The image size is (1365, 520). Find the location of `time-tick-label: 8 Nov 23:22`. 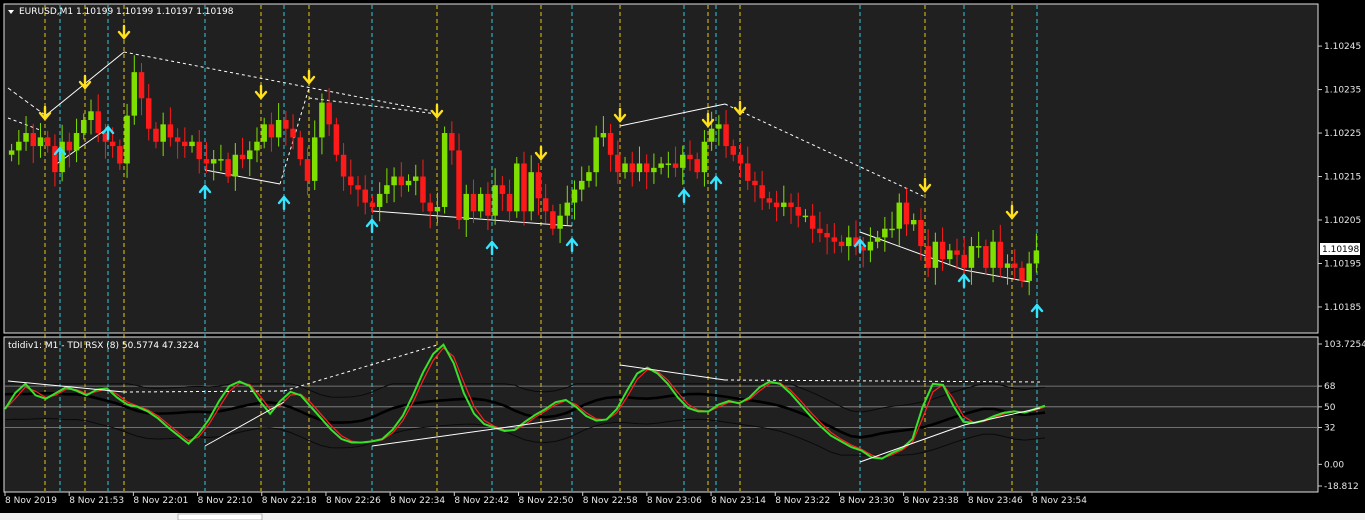

time-tick-label: 8 Nov 23:22 is located at coordinates (802, 501).